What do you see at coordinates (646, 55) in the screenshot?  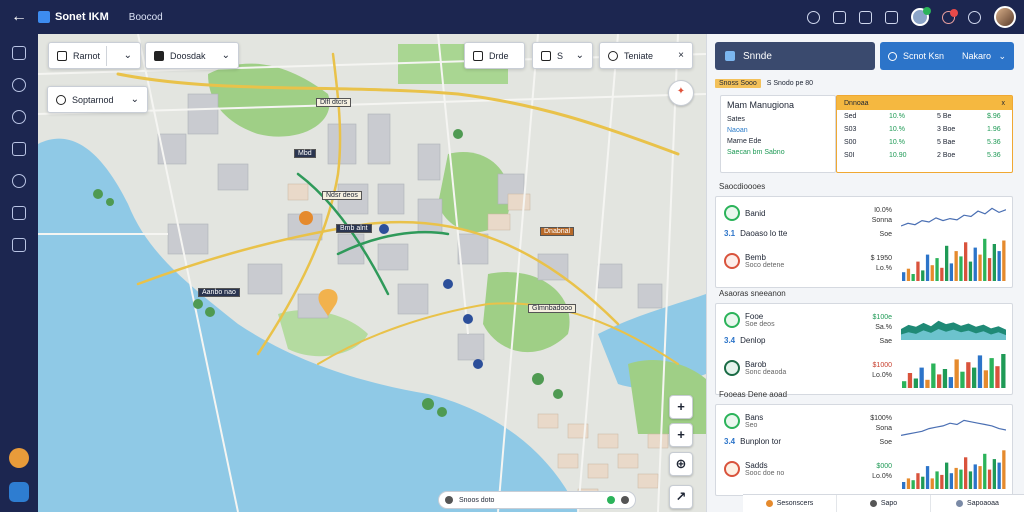 I see `map-button-c: Teniate ×` at bounding box center [646, 55].